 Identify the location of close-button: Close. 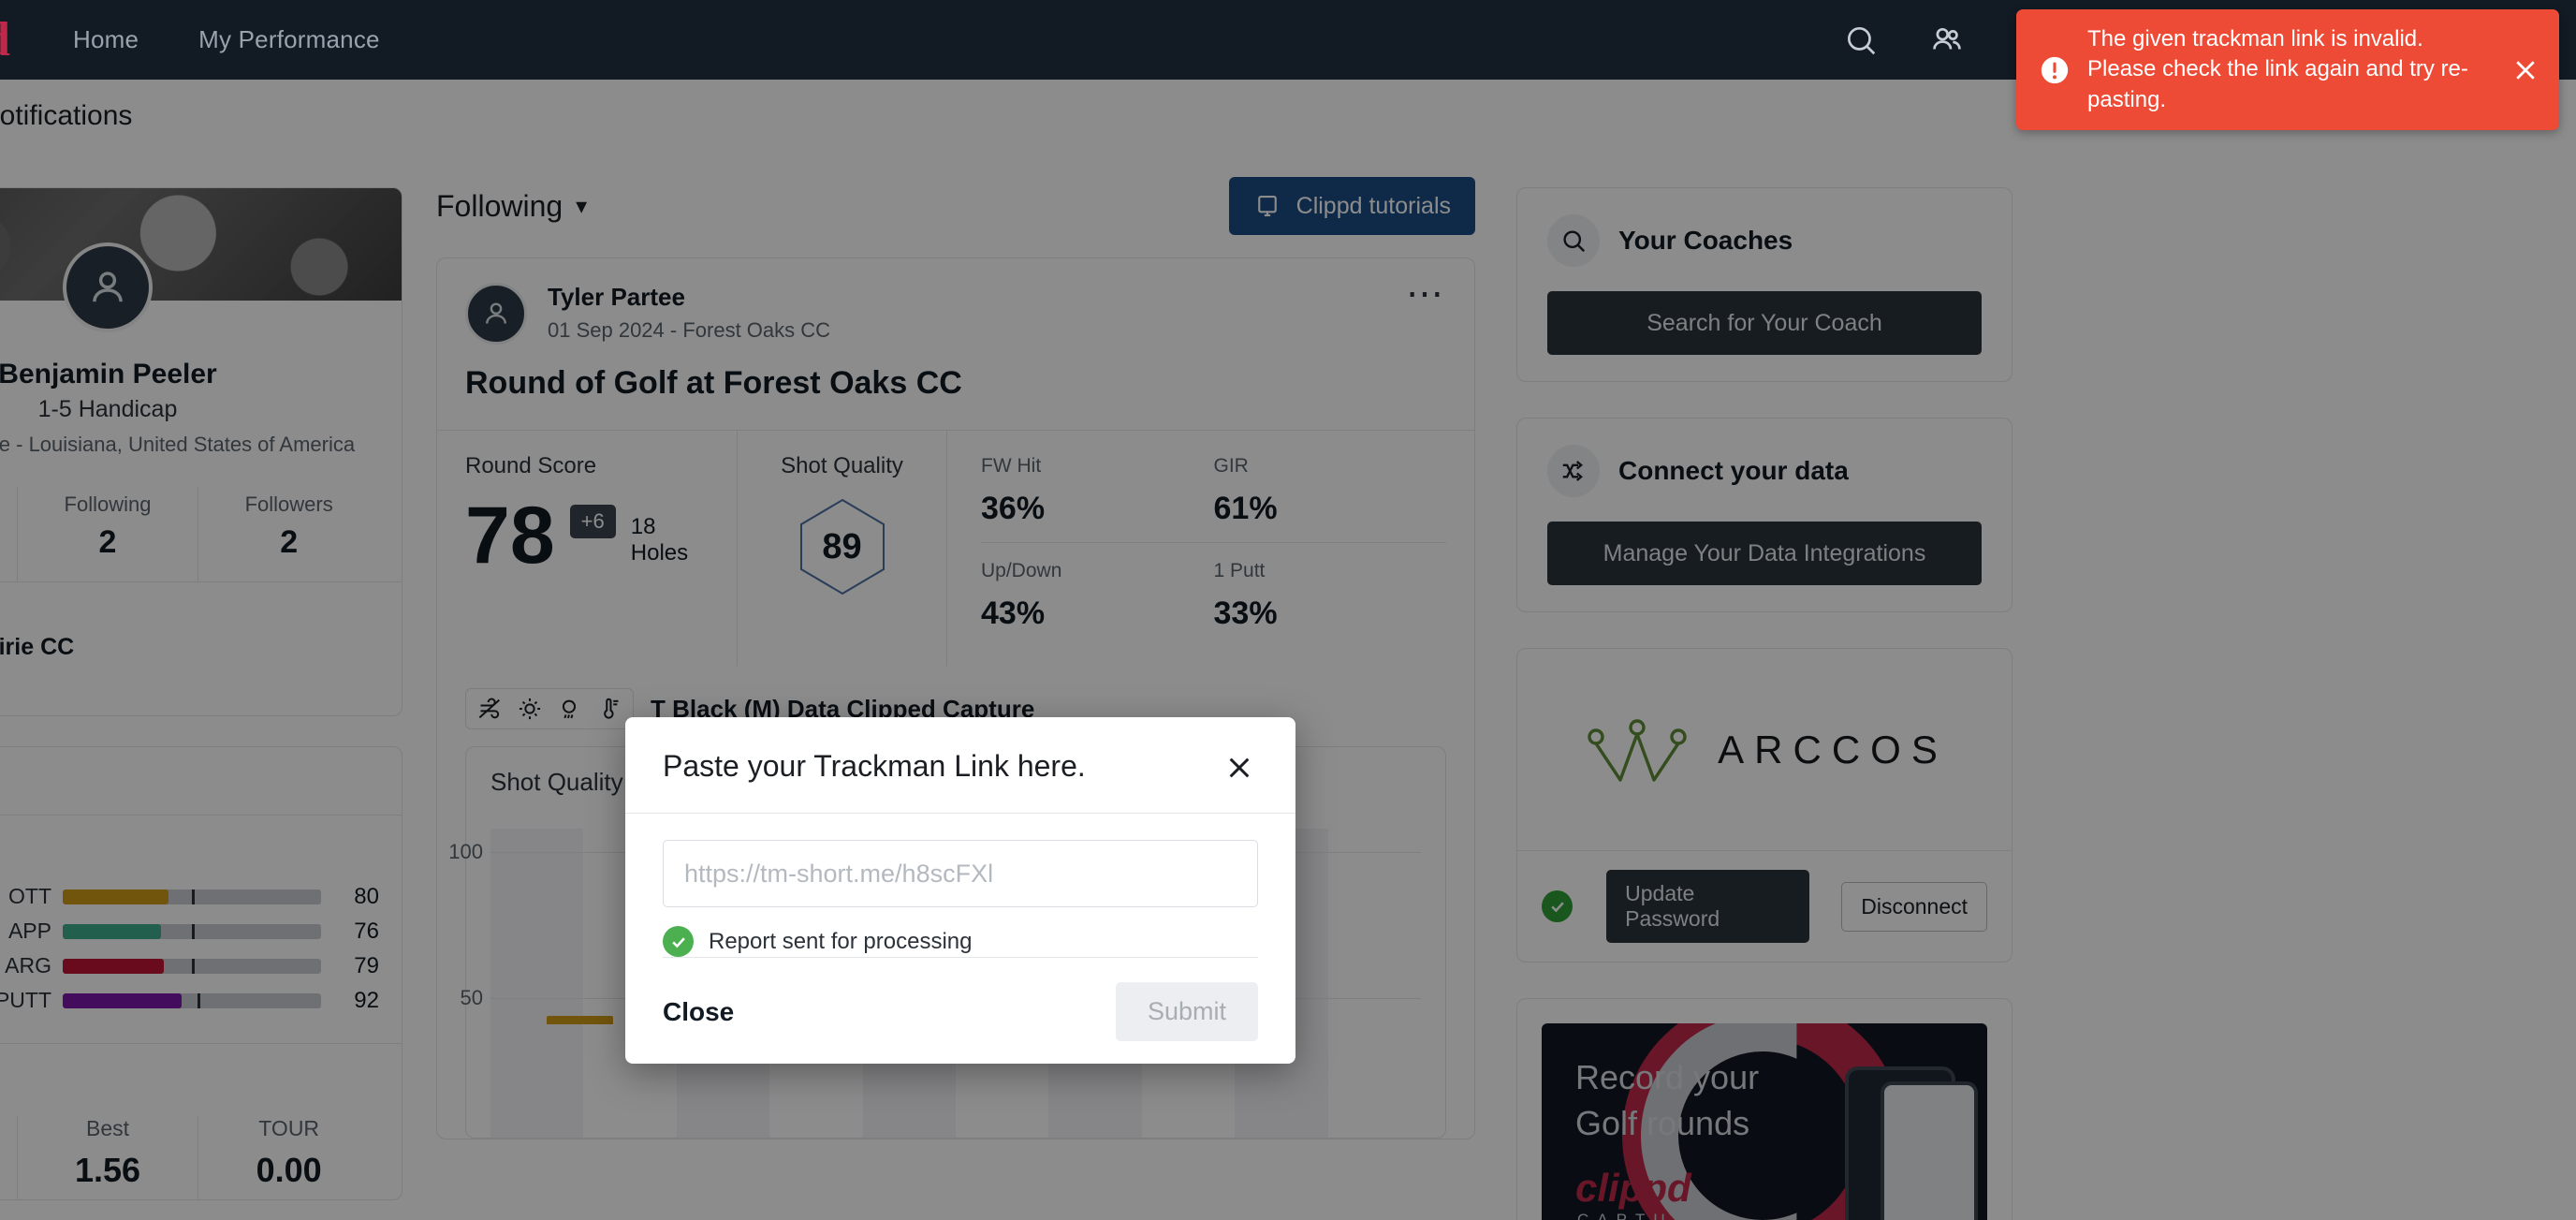
(698, 1012).